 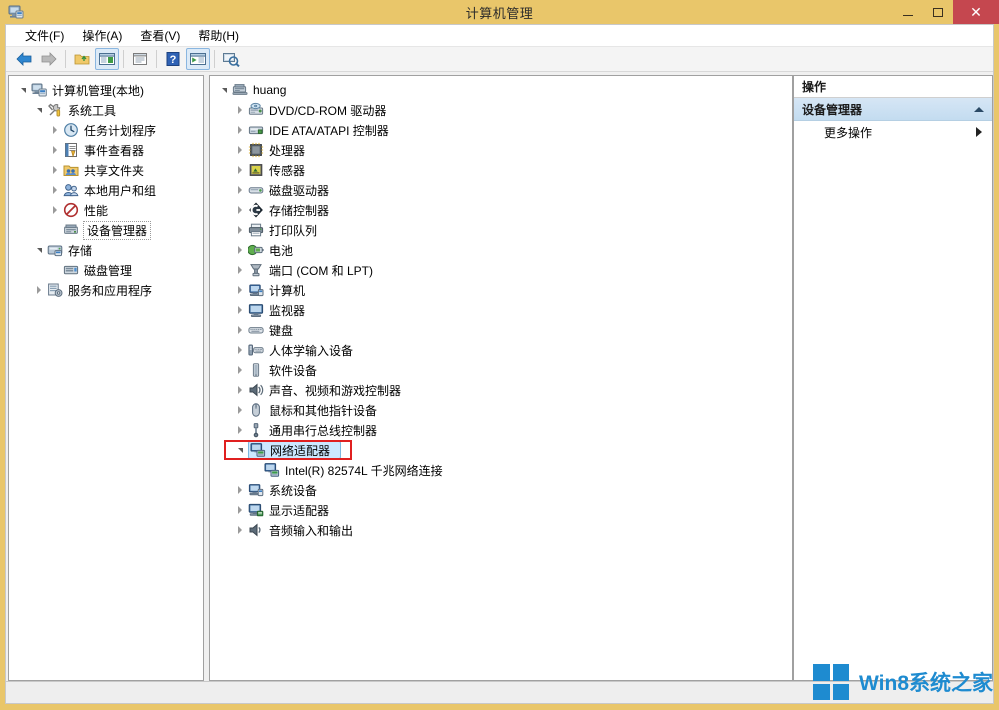 I want to click on forward-arrow-icon, so click(x=49, y=59).